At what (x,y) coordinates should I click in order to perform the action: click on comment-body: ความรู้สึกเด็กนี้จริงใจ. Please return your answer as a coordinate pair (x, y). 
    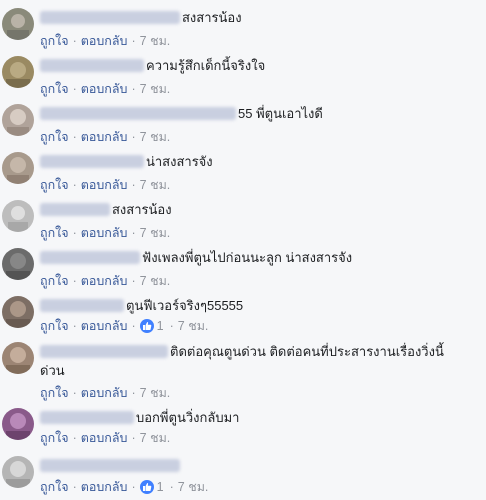
    Looking at the image, I should click on (259, 65).